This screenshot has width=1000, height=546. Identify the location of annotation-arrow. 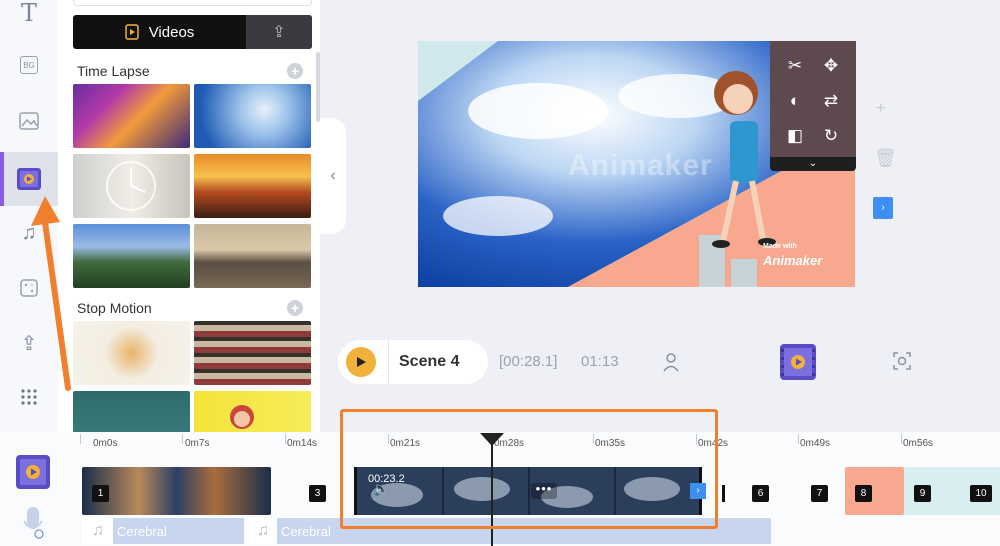
(51, 293).